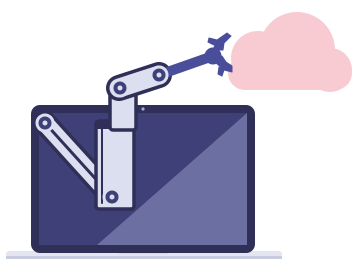  What do you see at coordinates (290, 52) in the screenshot?
I see `cloud-icon` at bounding box center [290, 52].